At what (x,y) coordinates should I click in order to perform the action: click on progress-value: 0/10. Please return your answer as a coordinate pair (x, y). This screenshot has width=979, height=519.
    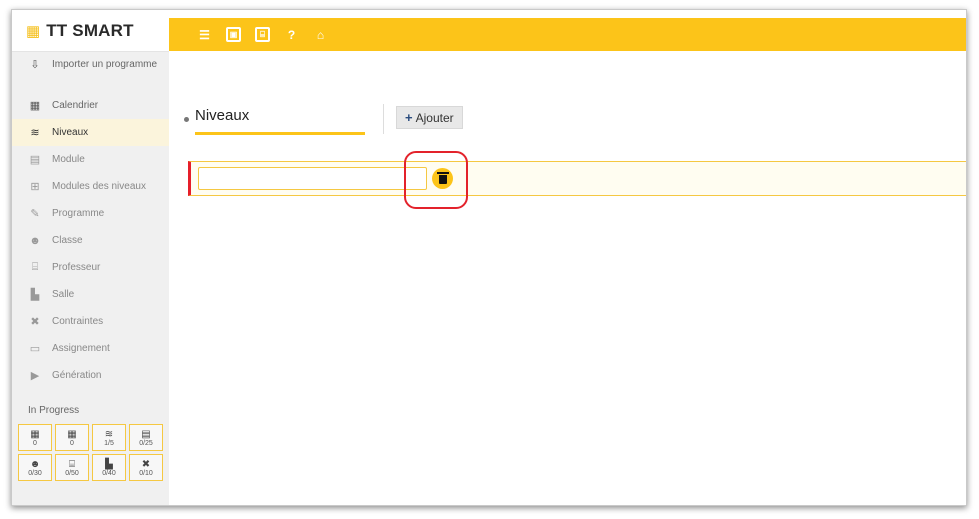
    Looking at the image, I should click on (146, 473).